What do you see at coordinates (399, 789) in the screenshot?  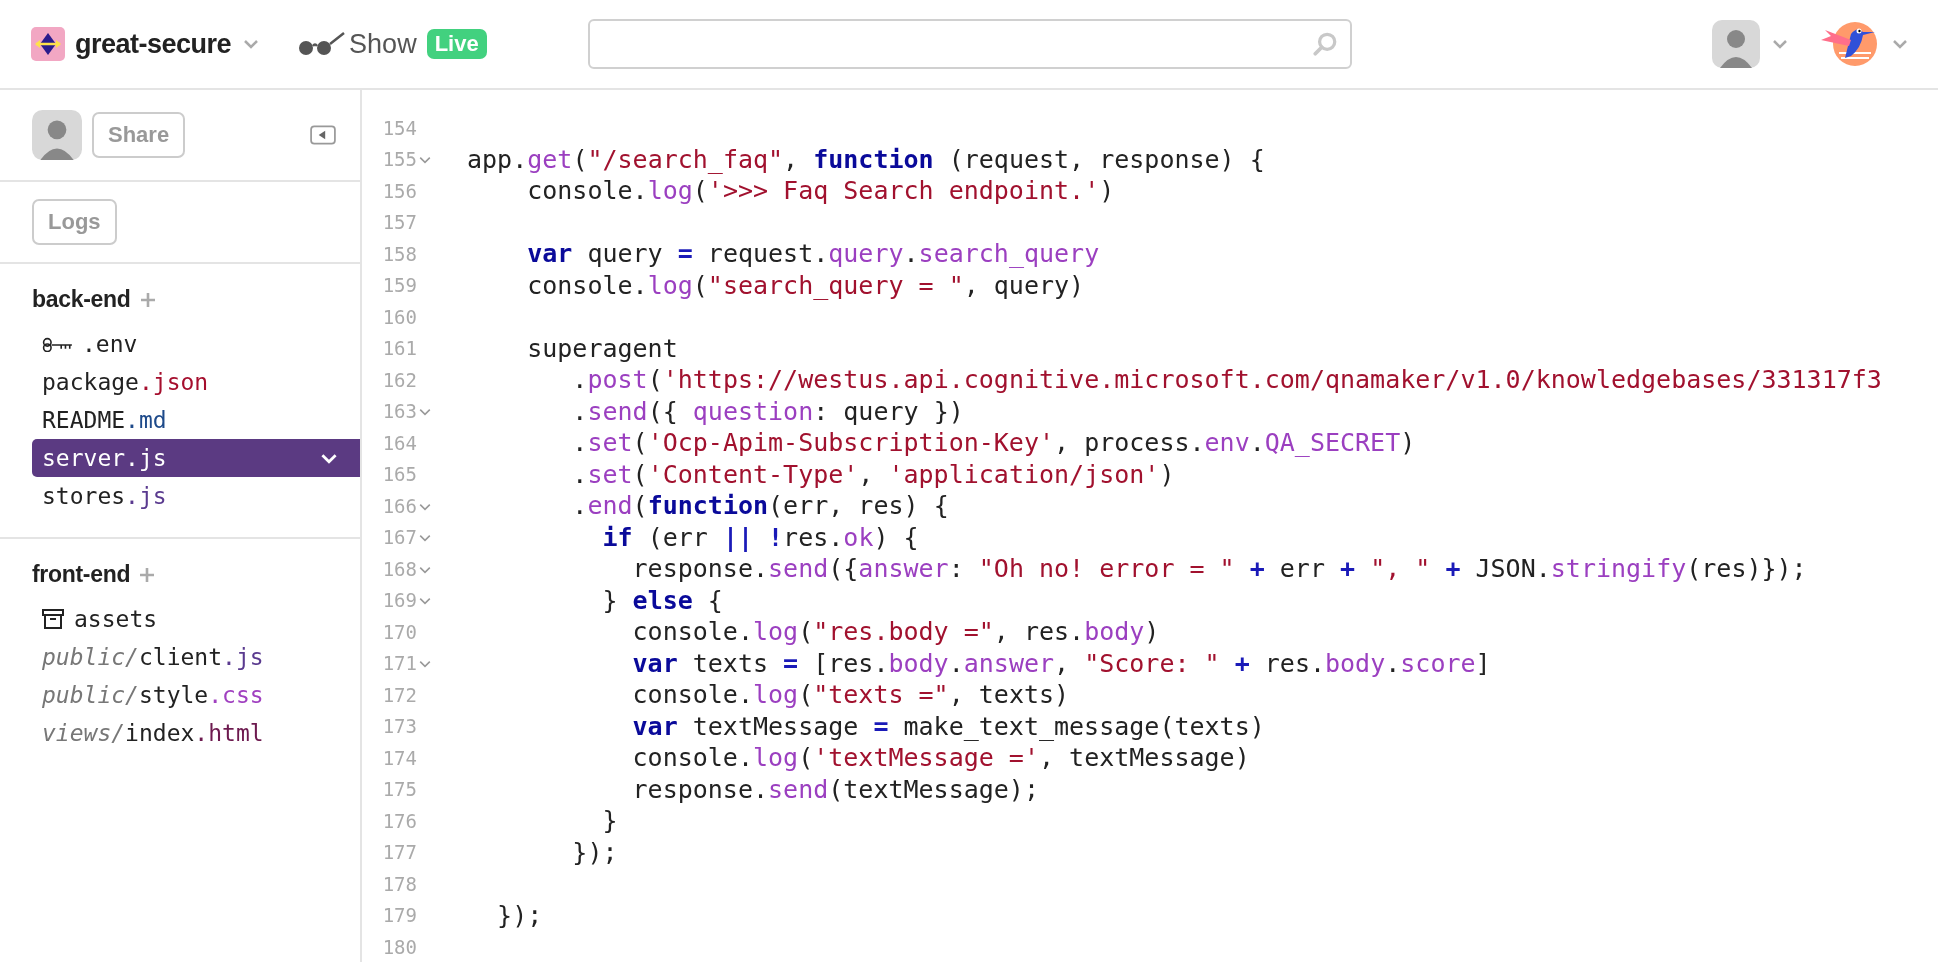 I see `line-number: 175` at bounding box center [399, 789].